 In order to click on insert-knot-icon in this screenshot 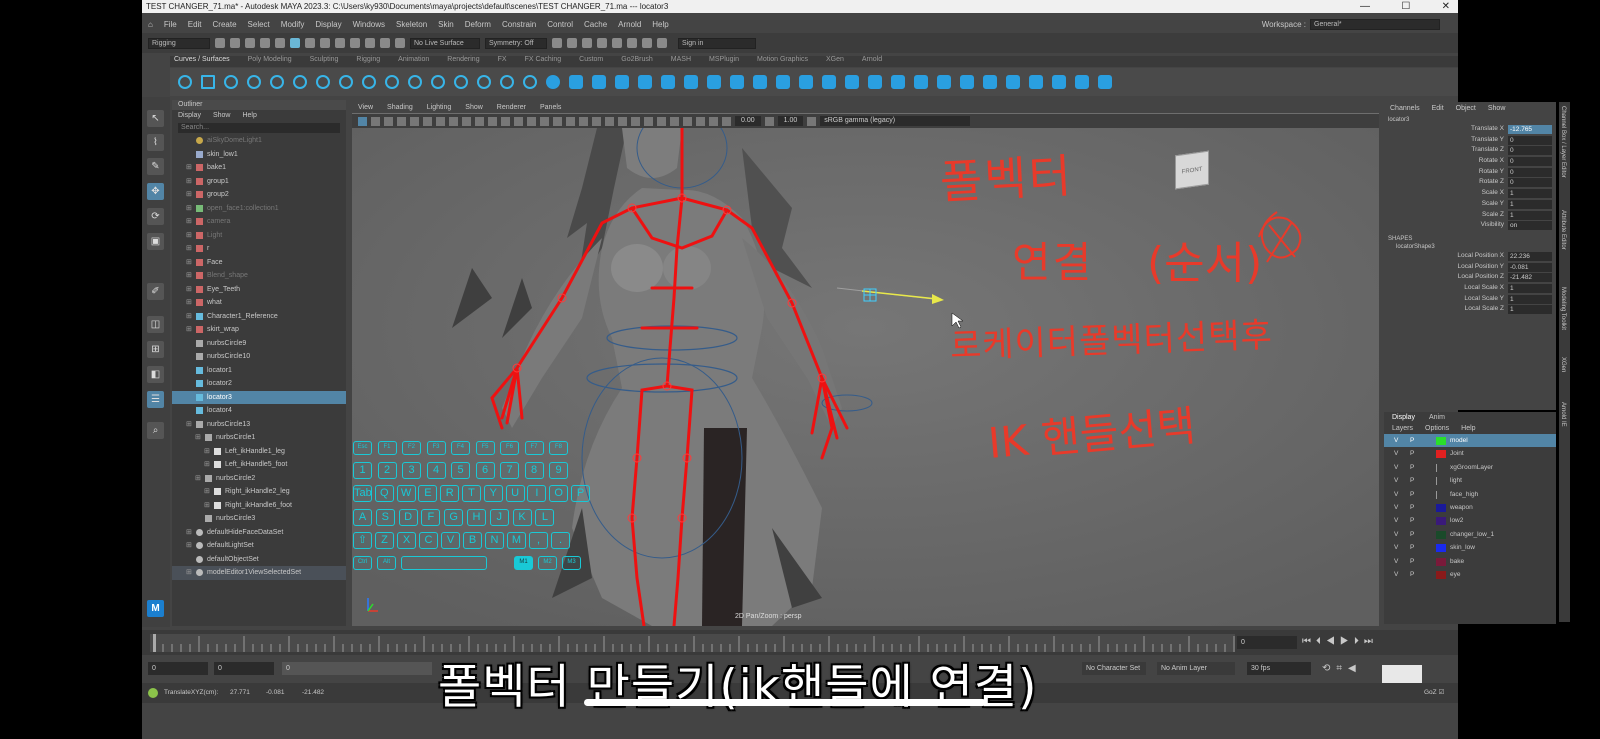, I will do `click(392, 82)`.